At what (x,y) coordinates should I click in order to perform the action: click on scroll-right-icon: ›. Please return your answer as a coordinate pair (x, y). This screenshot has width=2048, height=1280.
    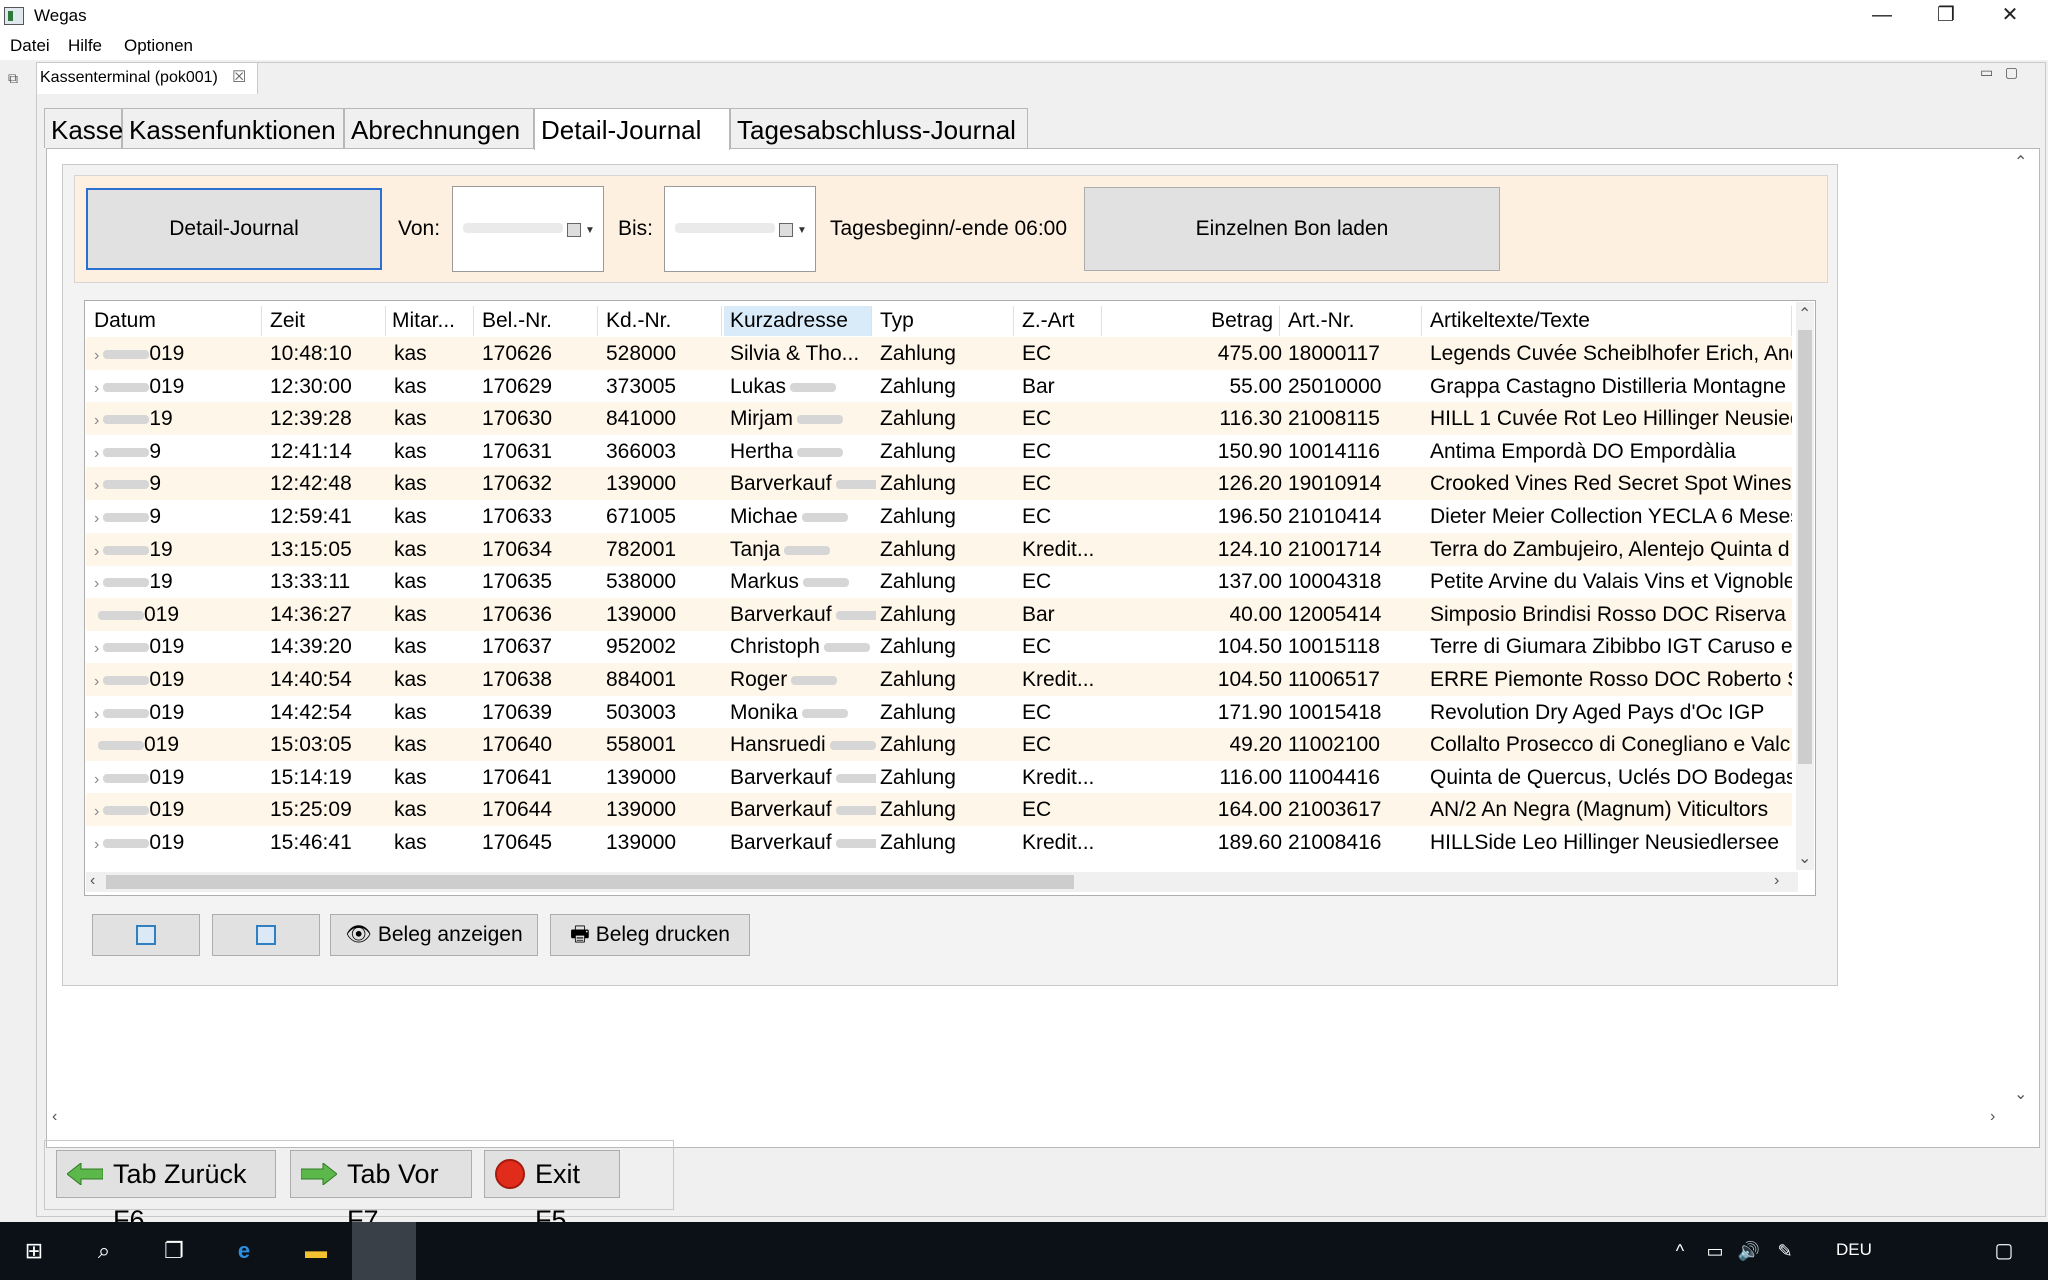
    Looking at the image, I should click on (1776, 881).